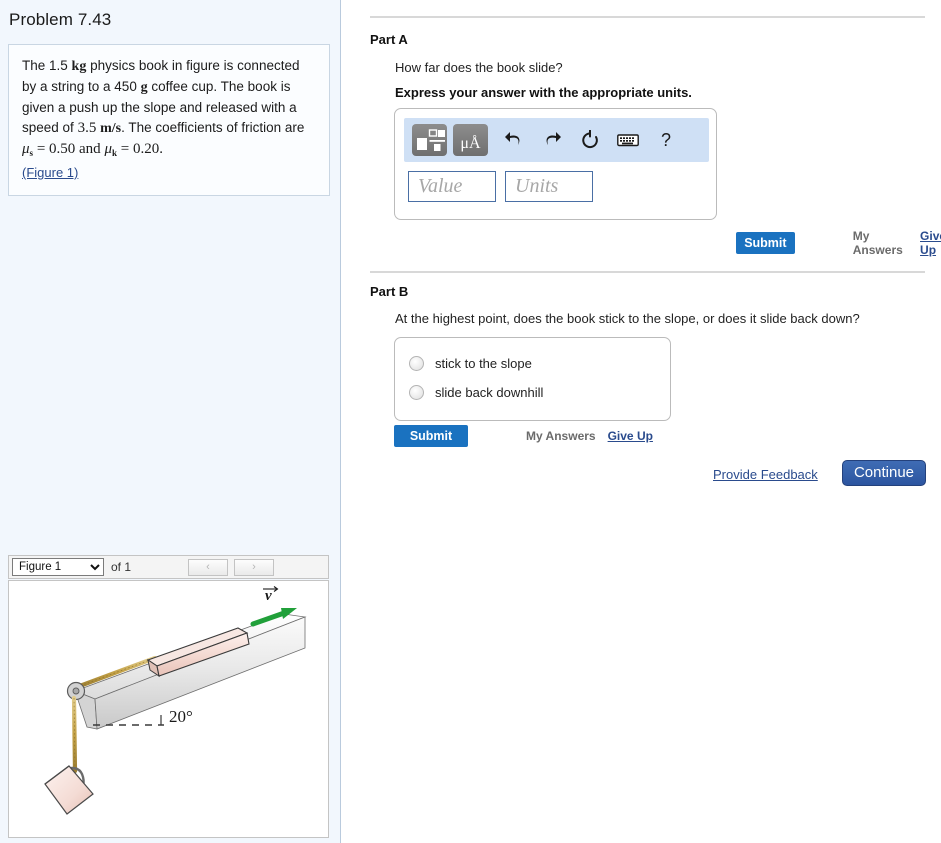 The height and width of the screenshot is (843, 941). I want to click on micro-angstrom-units-icon: μÅ, so click(470, 140).